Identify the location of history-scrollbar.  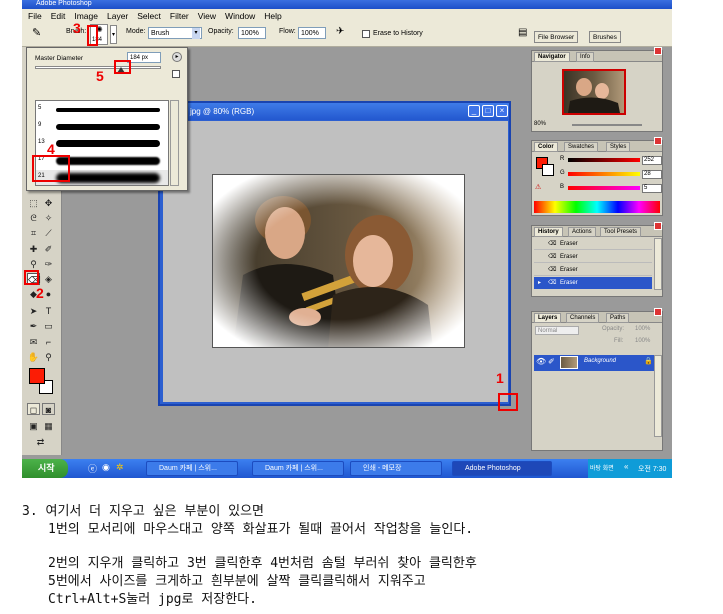
(658, 264).